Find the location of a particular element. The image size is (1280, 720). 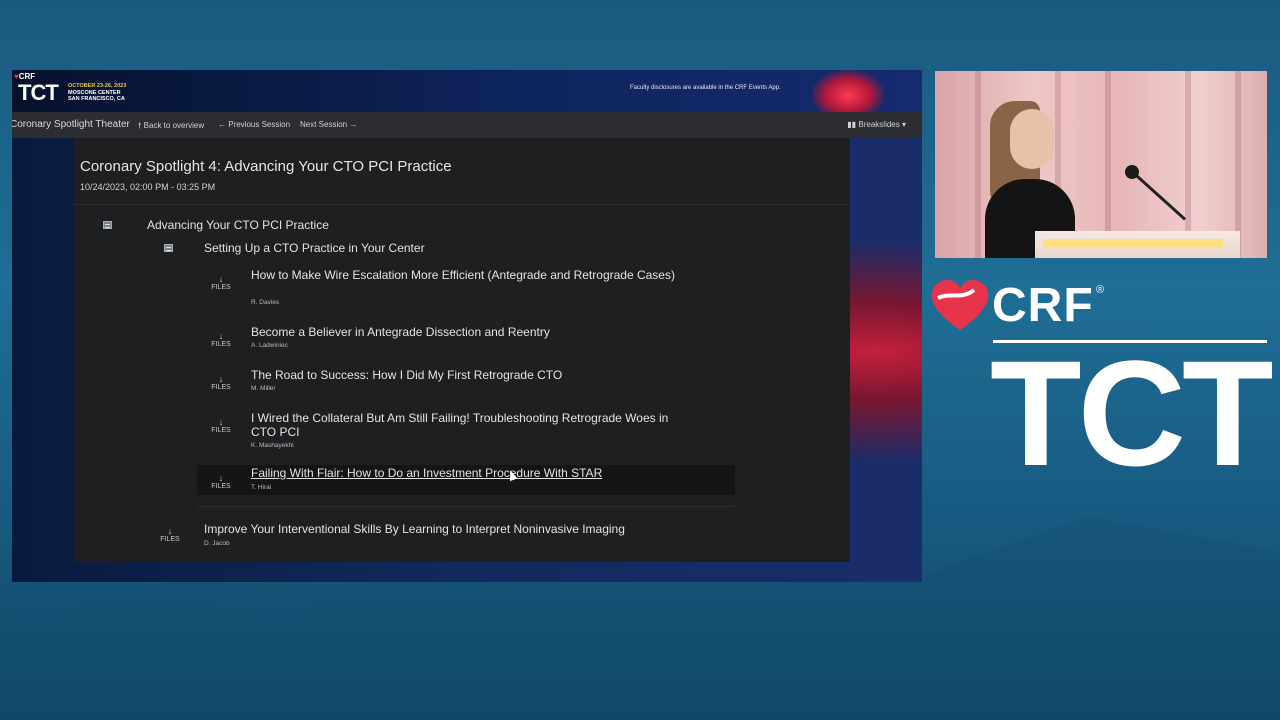

heart-illustration is located at coordinates (848, 91).